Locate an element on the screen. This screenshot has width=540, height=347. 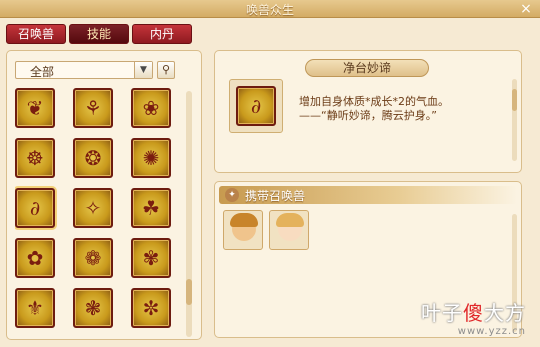
skill-glyph: ✿ is located at coordinates (35, 258).